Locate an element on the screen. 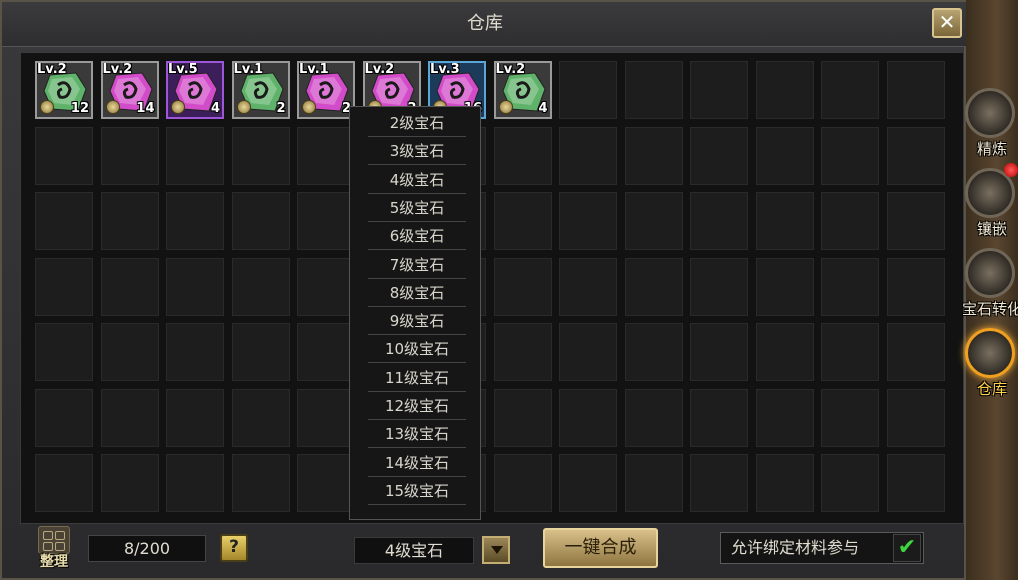  dropdown-option: 5级宝石 is located at coordinates (417, 208).